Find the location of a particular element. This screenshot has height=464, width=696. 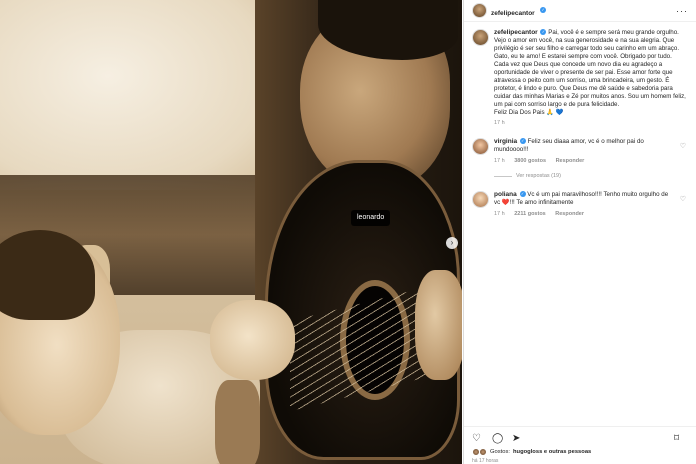

comment-username: virginia is located at coordinates (505, 141).